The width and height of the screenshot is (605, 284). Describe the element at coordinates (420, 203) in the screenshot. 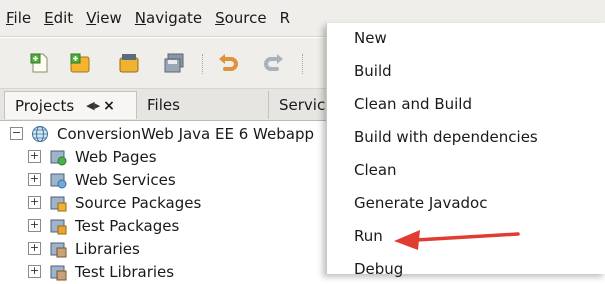

I see `menu-item-generate-javadoc: Generate Javadoc` at that location.